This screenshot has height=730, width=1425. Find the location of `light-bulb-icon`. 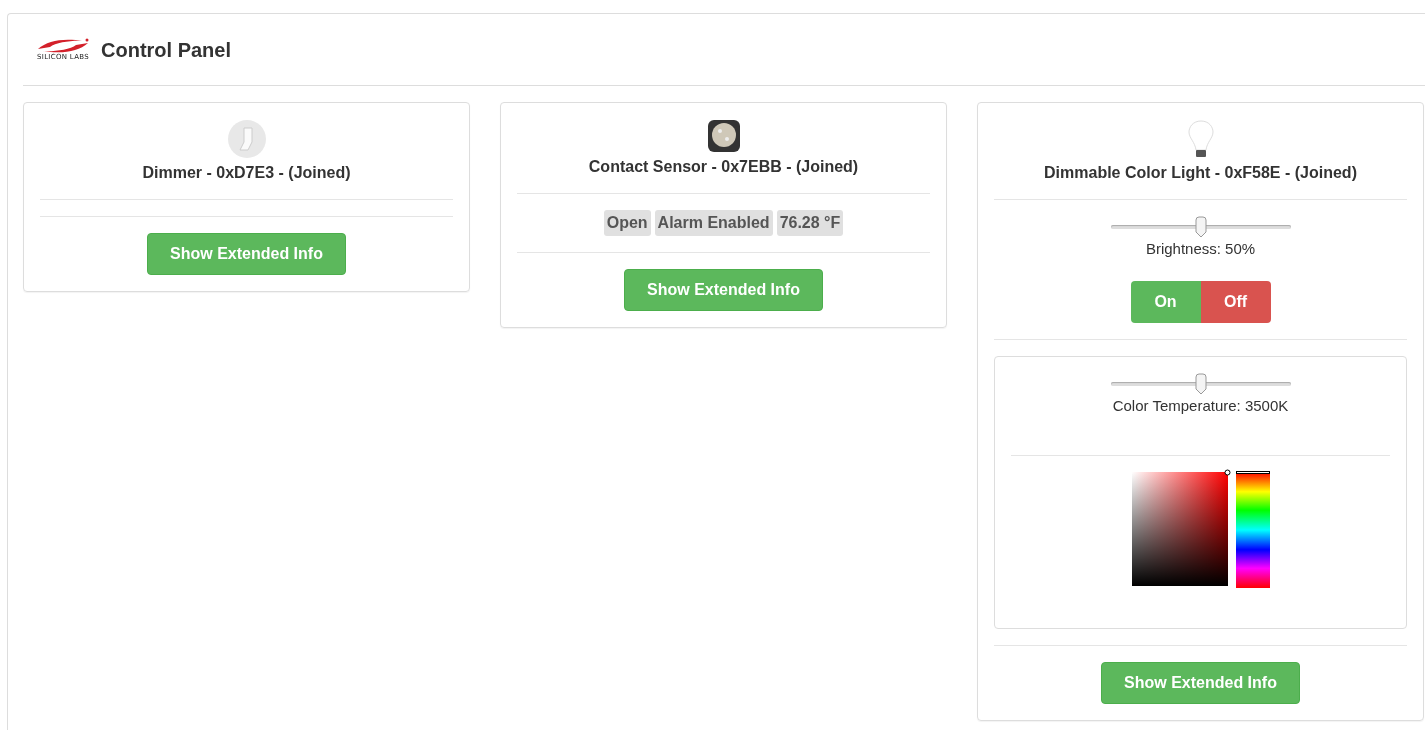

light-bulb-icon is located at coordinates (1200, 139).